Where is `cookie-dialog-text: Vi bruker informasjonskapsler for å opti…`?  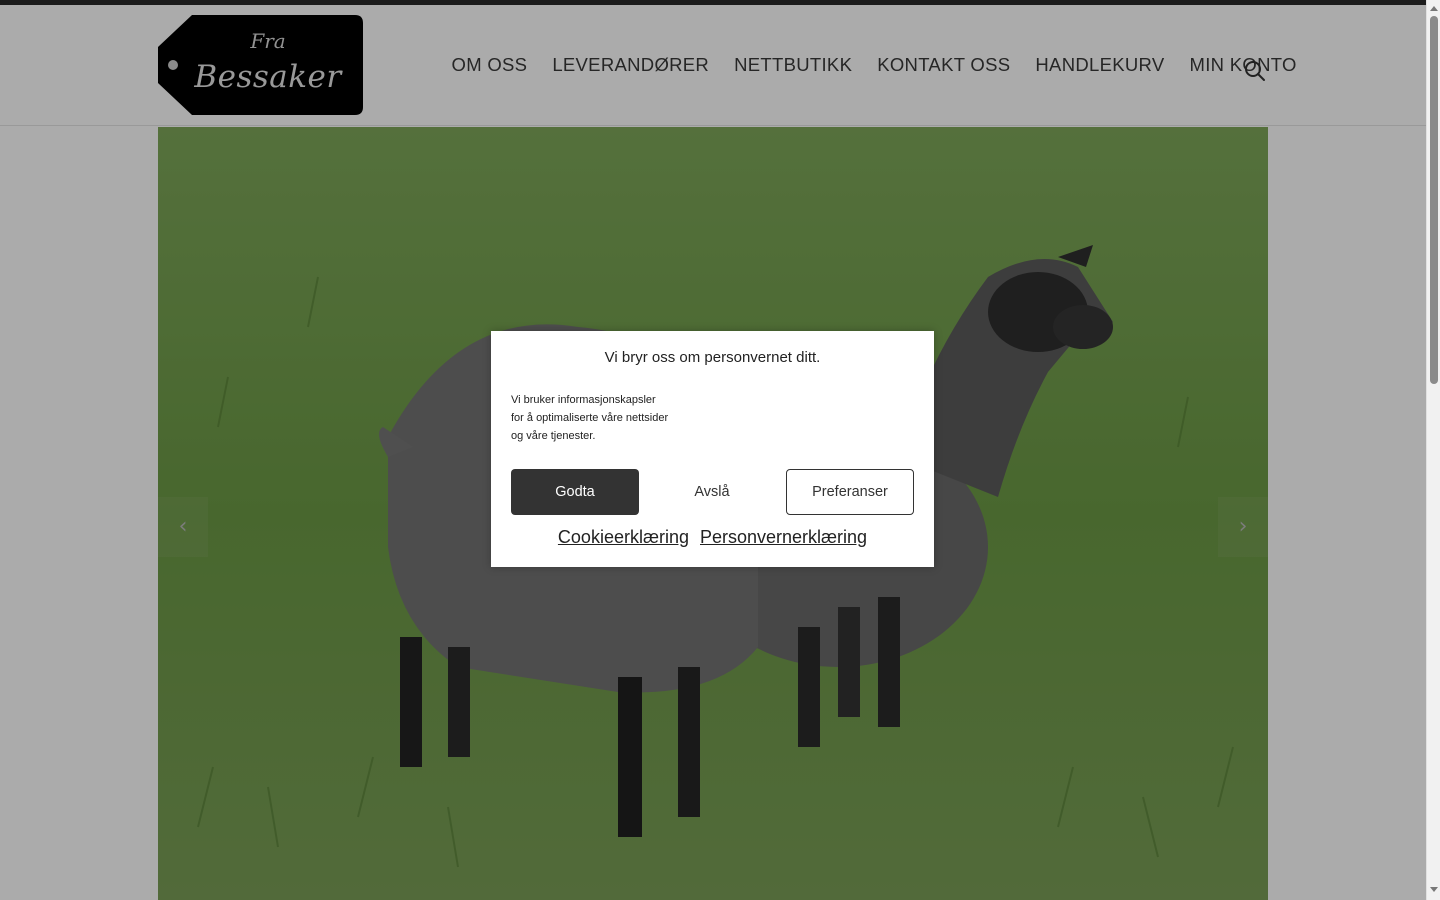
cookie-dialog-text: Vi bruker informasjonskapsler for å opti… is located at coordinates (590, 418).